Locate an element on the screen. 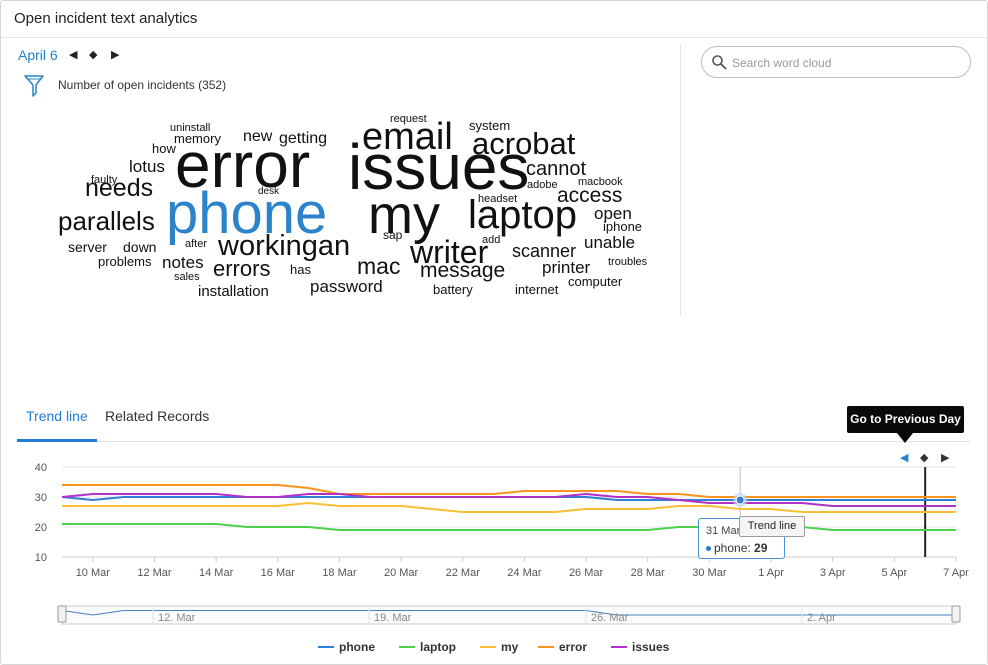 The height and width of the screenshot is (665, 988). trend-prev-day-button: ◀ is located at coordinates (904, 458).